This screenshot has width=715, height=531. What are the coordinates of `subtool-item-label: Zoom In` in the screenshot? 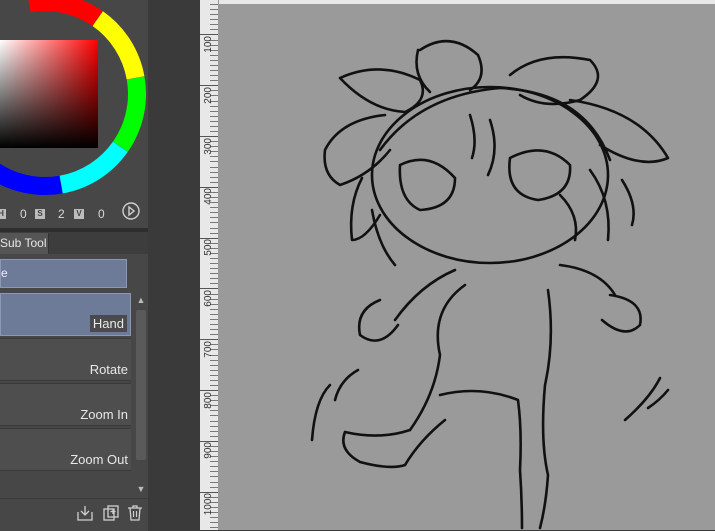 It's located at (104, 414).